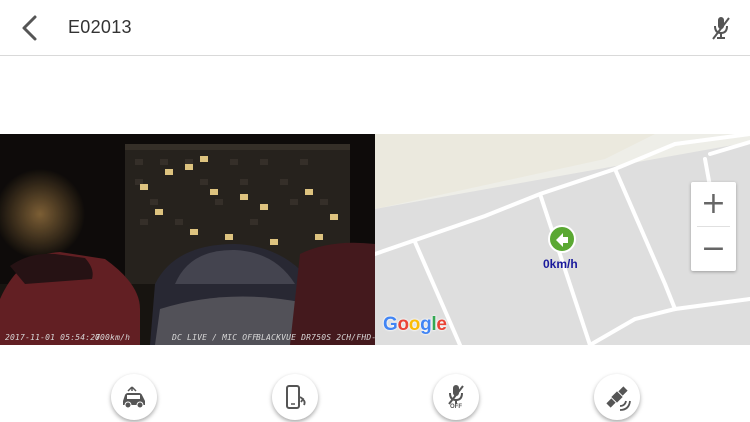 The image size is (750, 422). I want to click on page-title: E02013, so click(100, 27).